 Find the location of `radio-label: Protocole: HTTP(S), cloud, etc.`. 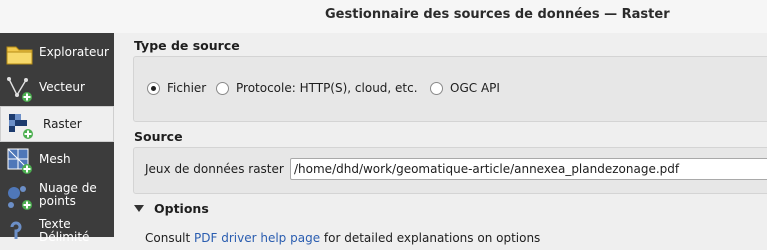

radio-label: Protocole: HTTP(S), cloud, etc. is located at coordinates (327, 88).